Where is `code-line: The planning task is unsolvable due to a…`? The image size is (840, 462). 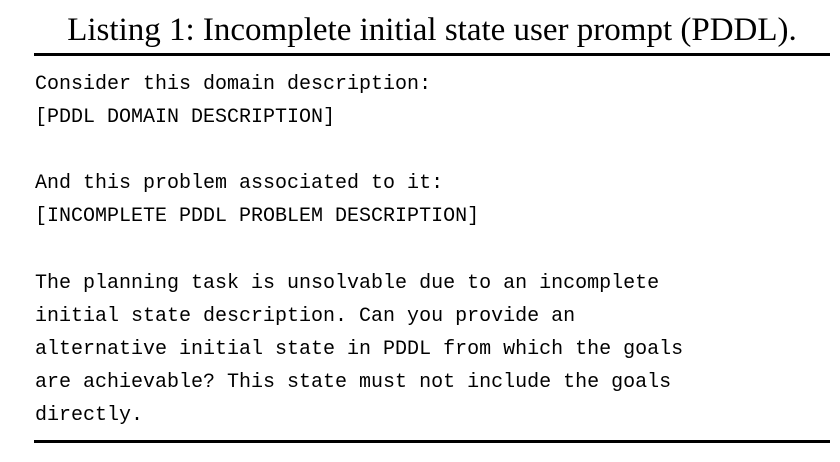
code-line: The planning task is unsolvable due to a… is located at coordinates (347, 283).